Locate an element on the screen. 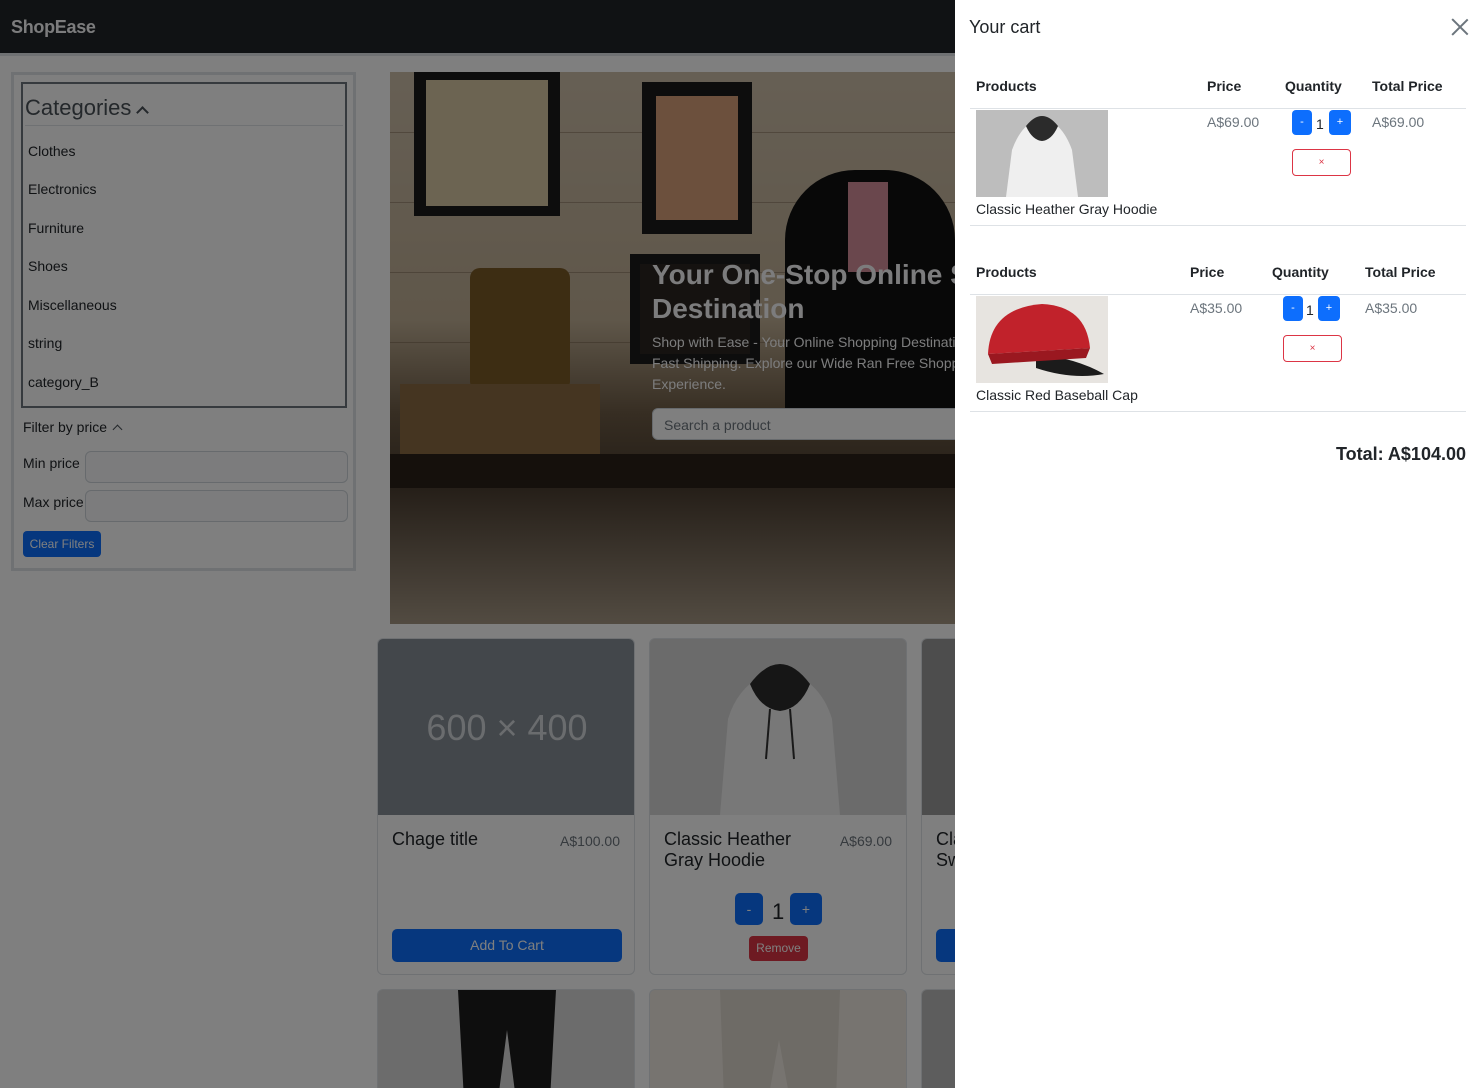 This screenshot has width=1477, height=1088. cart-product-name: Classic Red Baseball Cap is located at coordinates (1057, 395).